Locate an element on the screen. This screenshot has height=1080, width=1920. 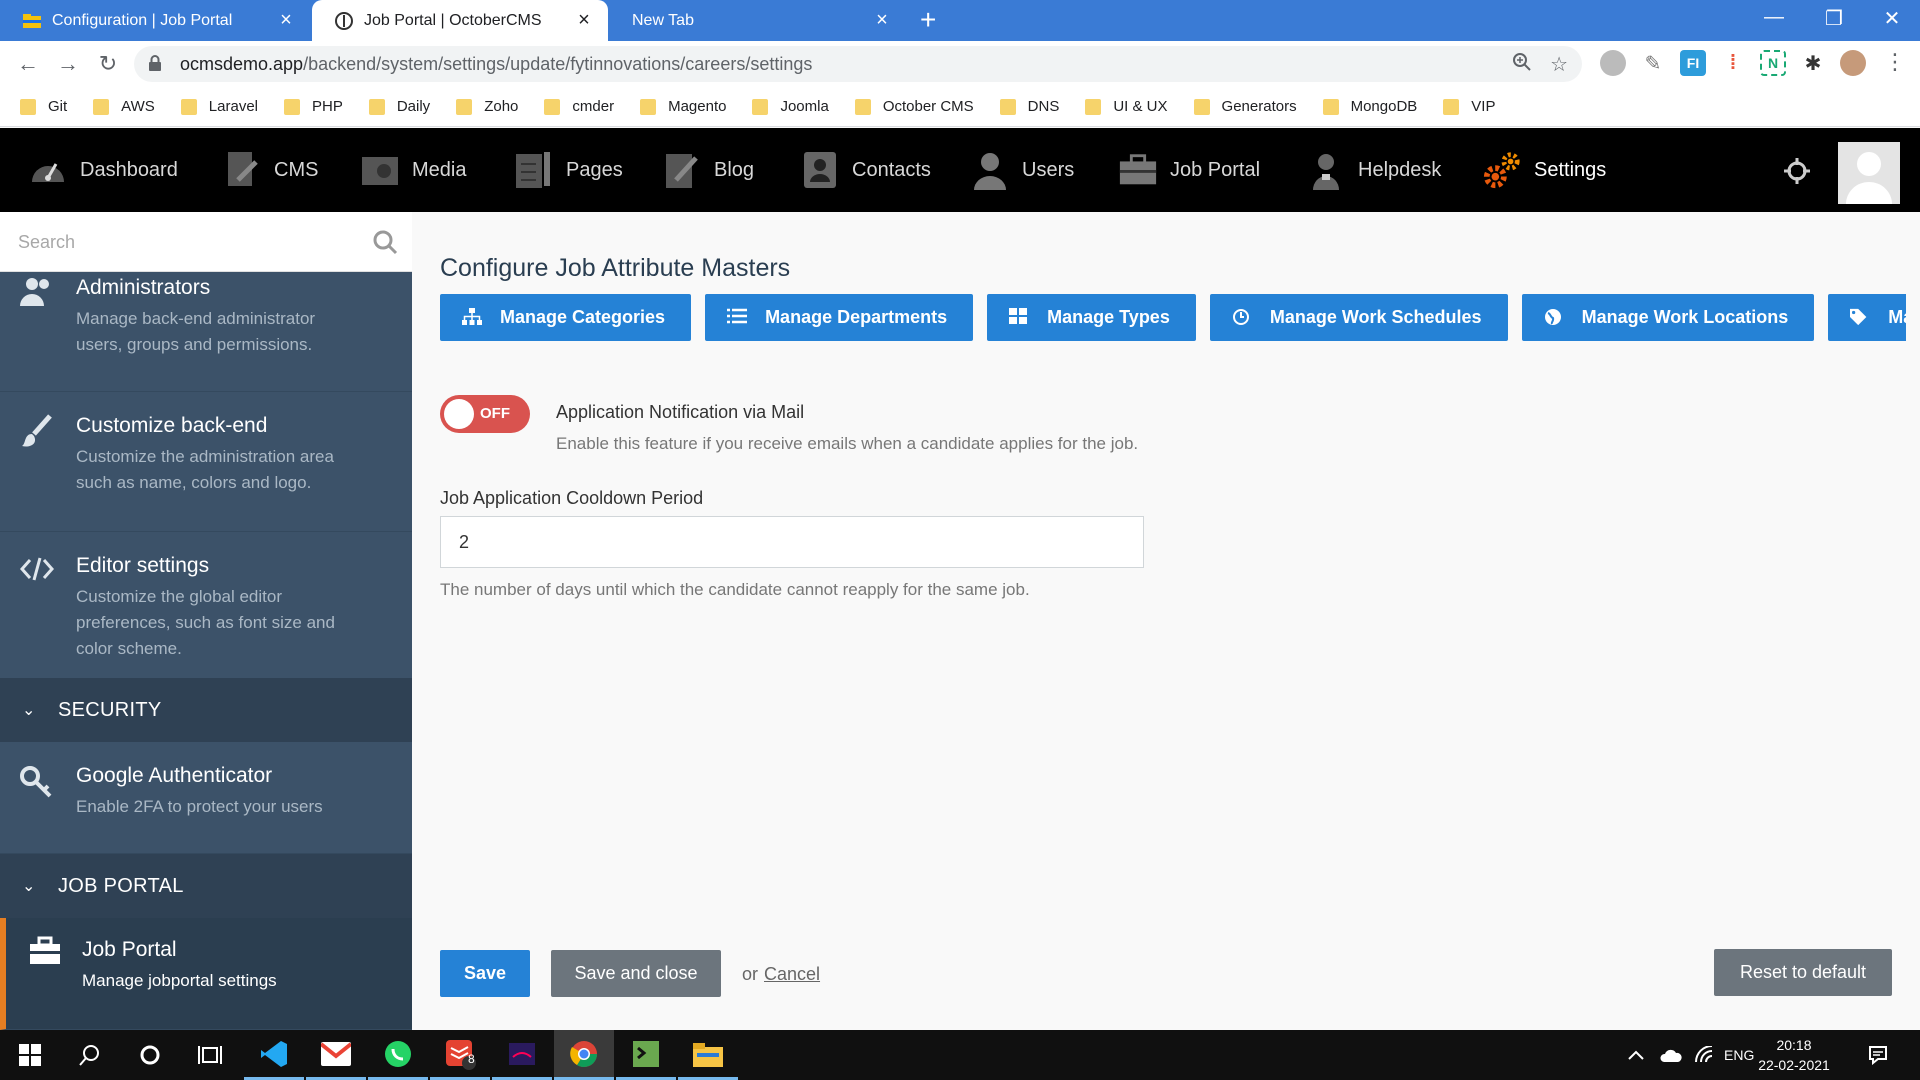
nav-pages: Pages is located at coordinates (568, 170).